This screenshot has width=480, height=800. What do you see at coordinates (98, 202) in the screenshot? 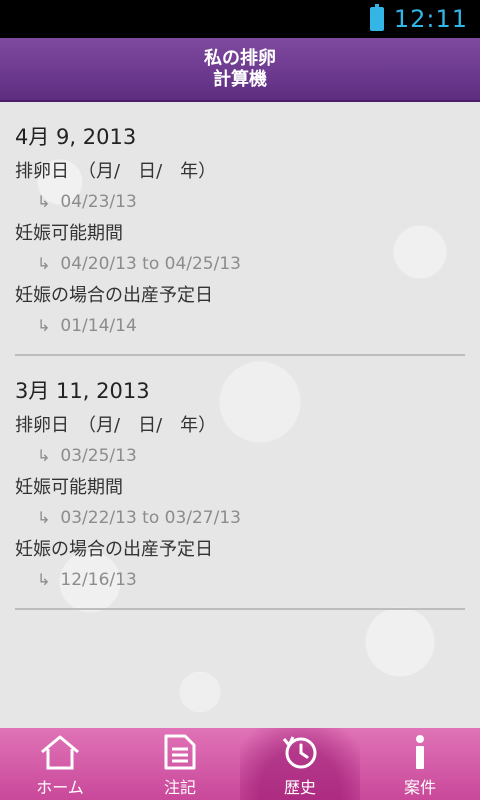
I see `ovulation-value: 04/23/13` at bounding box center [98, 202].